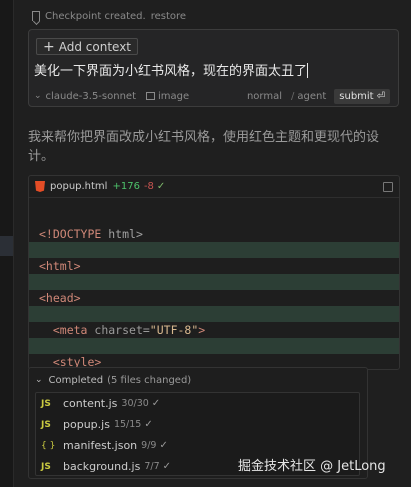 This screenshot has height=487, width=411. What do you see at coordinates (126, 186) in the screenshot?
I see `lines-added: +176` at bounding box center [126, 186].